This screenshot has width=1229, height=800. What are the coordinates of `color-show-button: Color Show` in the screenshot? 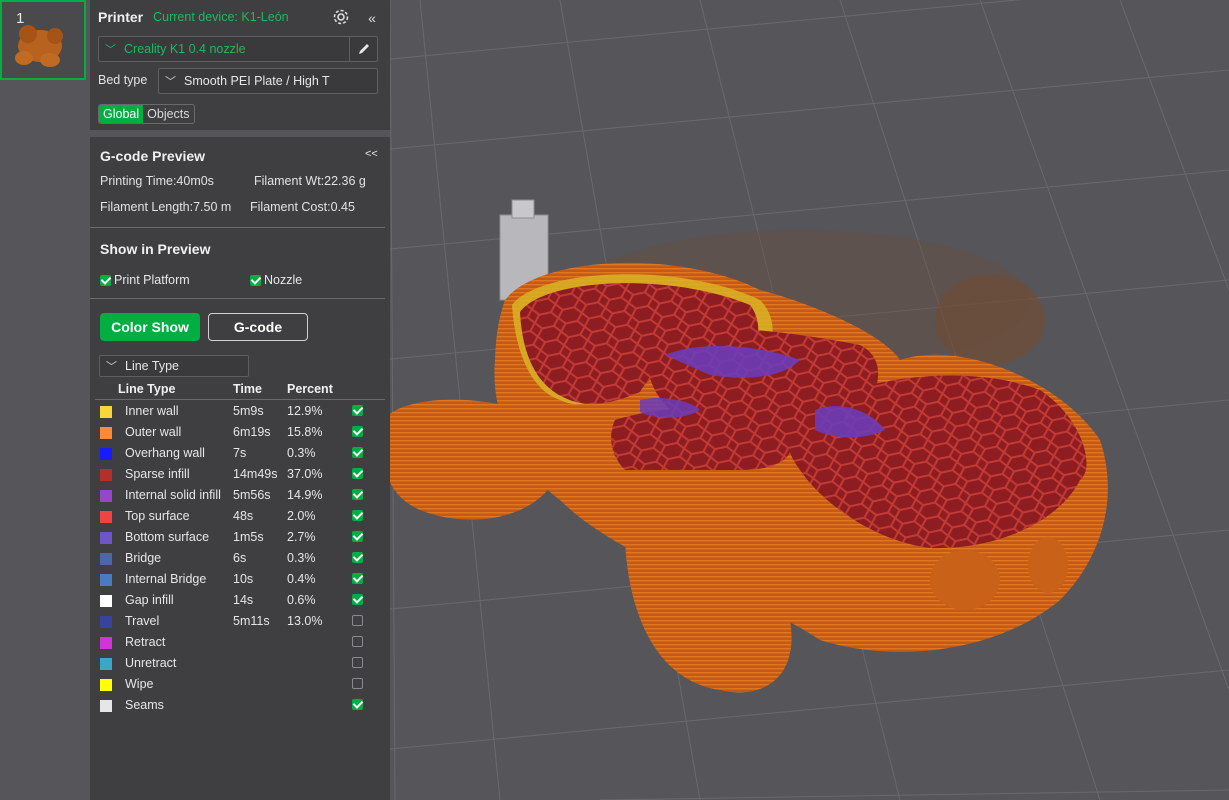 It's located at (150, 327).